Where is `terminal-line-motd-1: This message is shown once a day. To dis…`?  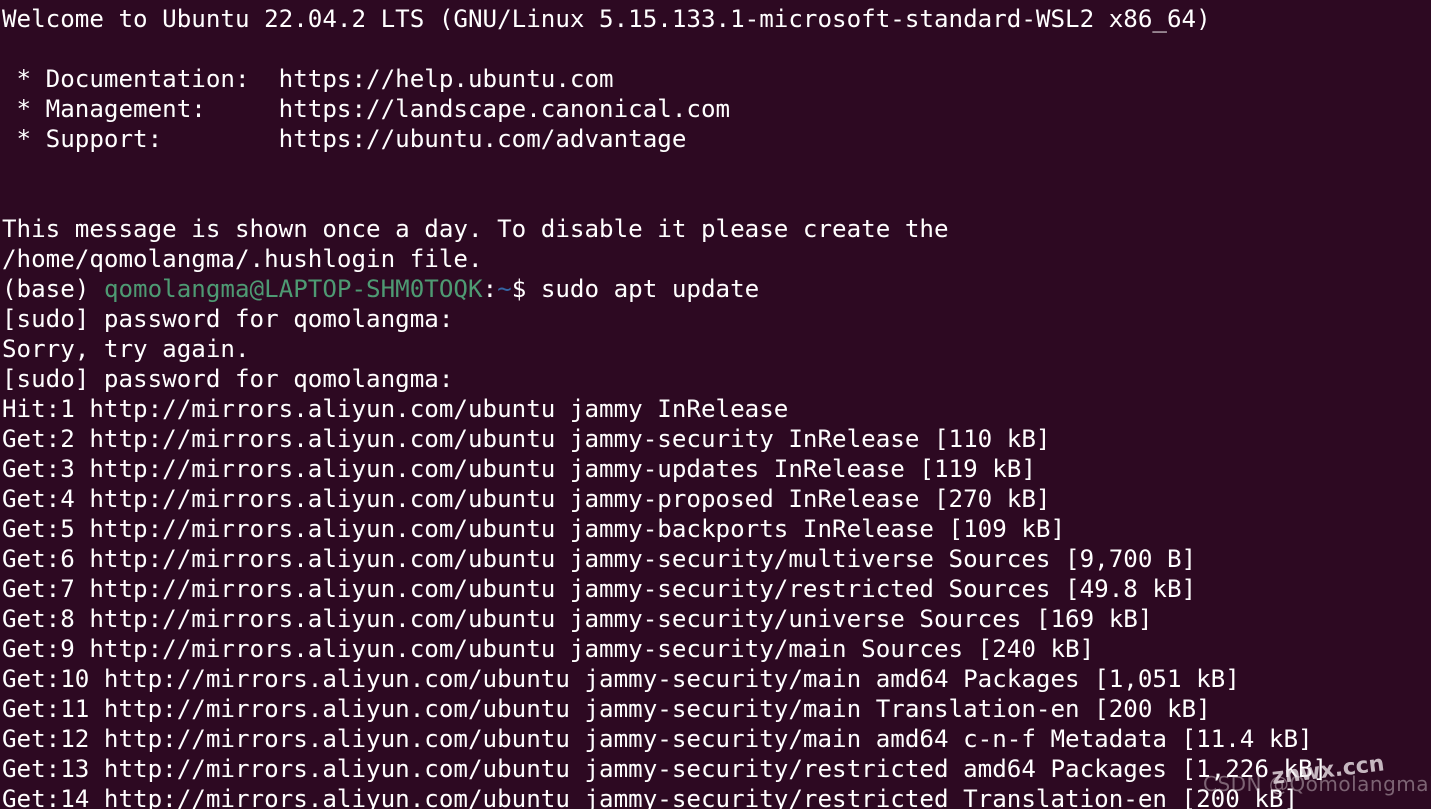
terminal-line-motd-1: This message is shown once a day. To dis… is located at coordinates (475, 229).